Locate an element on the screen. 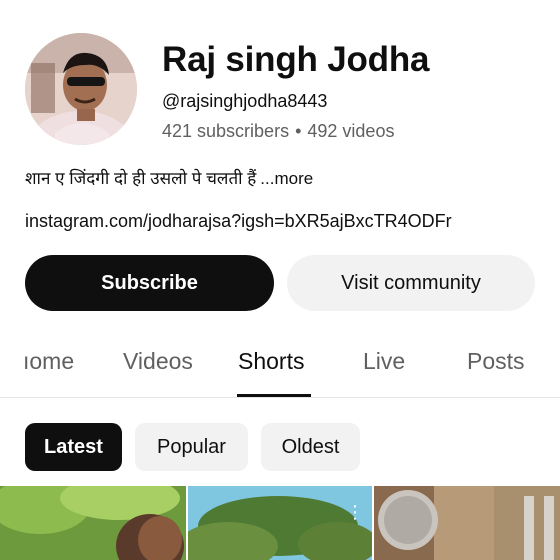 This screenshot has width=560, height=560. visit-community-button: Visit community is located at coordinates (411, 283).